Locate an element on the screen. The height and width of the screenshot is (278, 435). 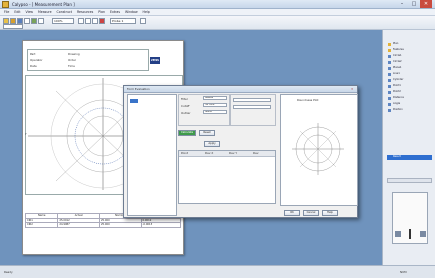
tree-item: Cylinder is located at coordinates (398, 79).